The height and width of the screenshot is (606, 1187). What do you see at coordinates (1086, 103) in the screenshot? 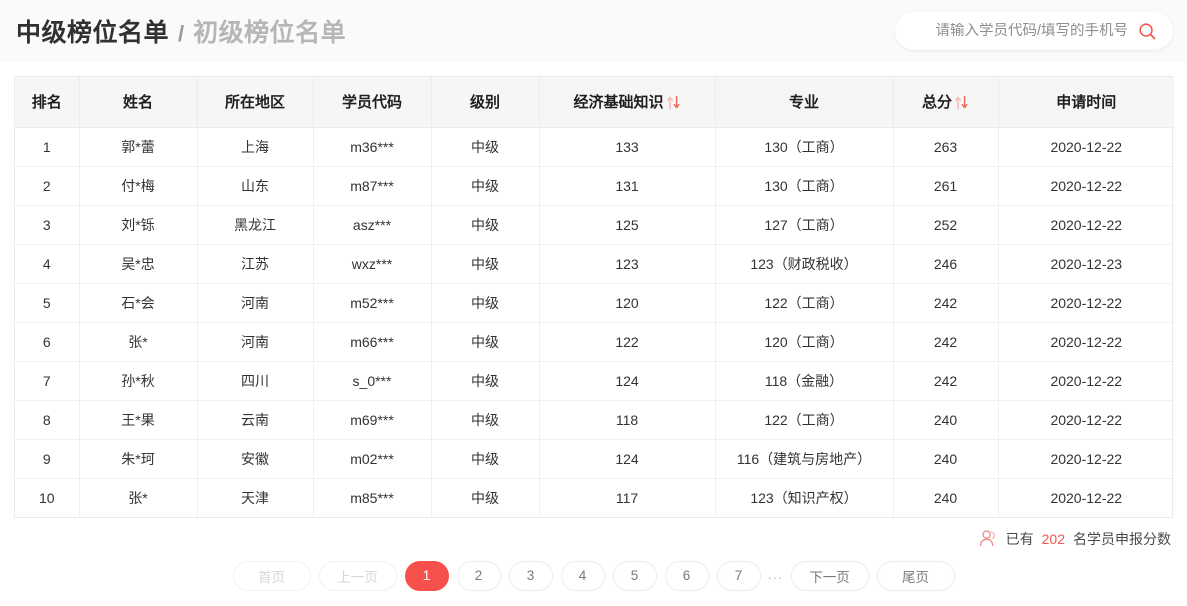
I see `column-header-label: 申请时间` at bounding box center [1086, 103].